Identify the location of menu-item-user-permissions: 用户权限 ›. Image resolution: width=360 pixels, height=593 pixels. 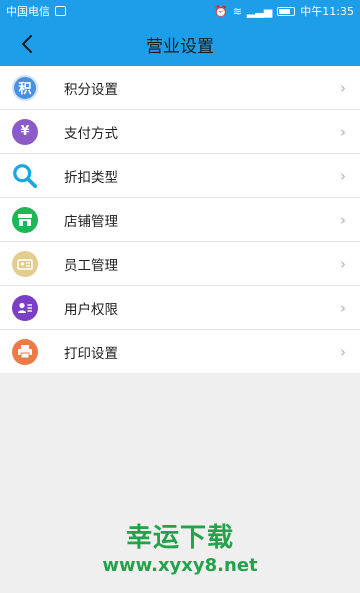
(180, 308).